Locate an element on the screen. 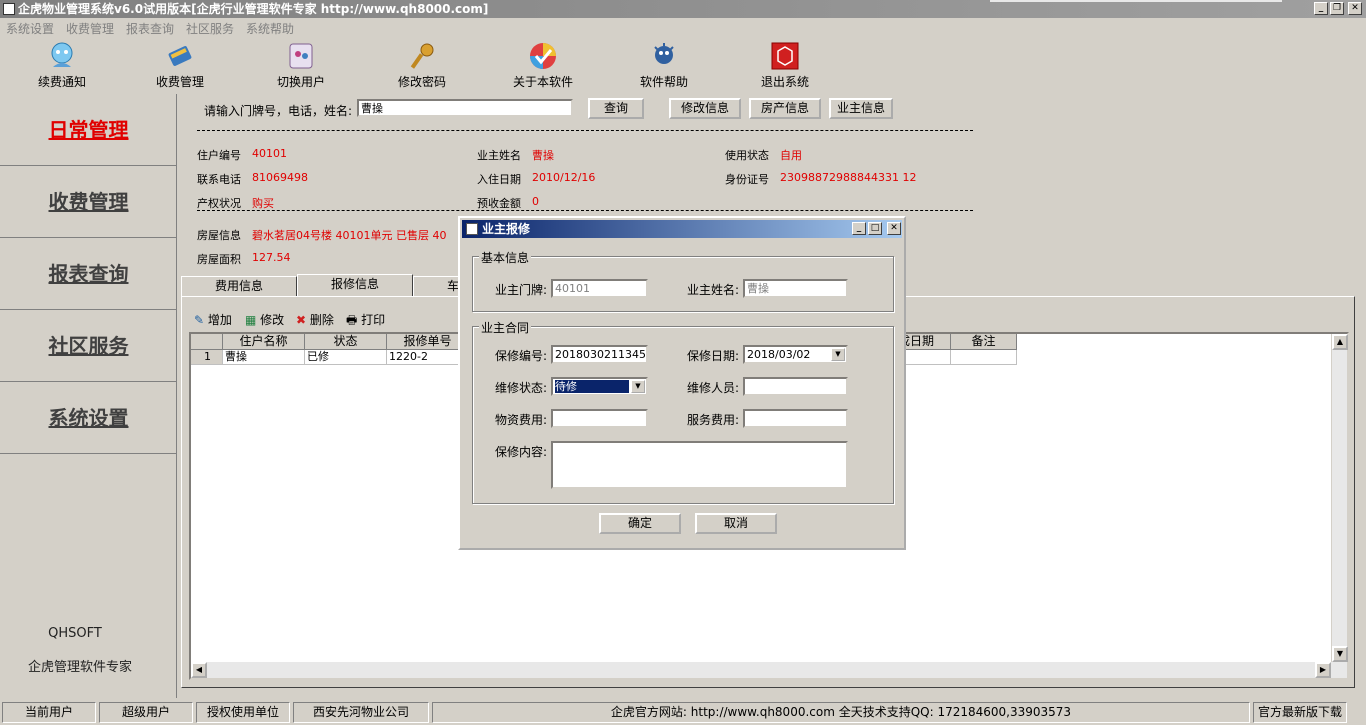 This screenshot has height=725, width=1366. grid-delete-button: ✖ 删除 is located at coordinates (315, 319).